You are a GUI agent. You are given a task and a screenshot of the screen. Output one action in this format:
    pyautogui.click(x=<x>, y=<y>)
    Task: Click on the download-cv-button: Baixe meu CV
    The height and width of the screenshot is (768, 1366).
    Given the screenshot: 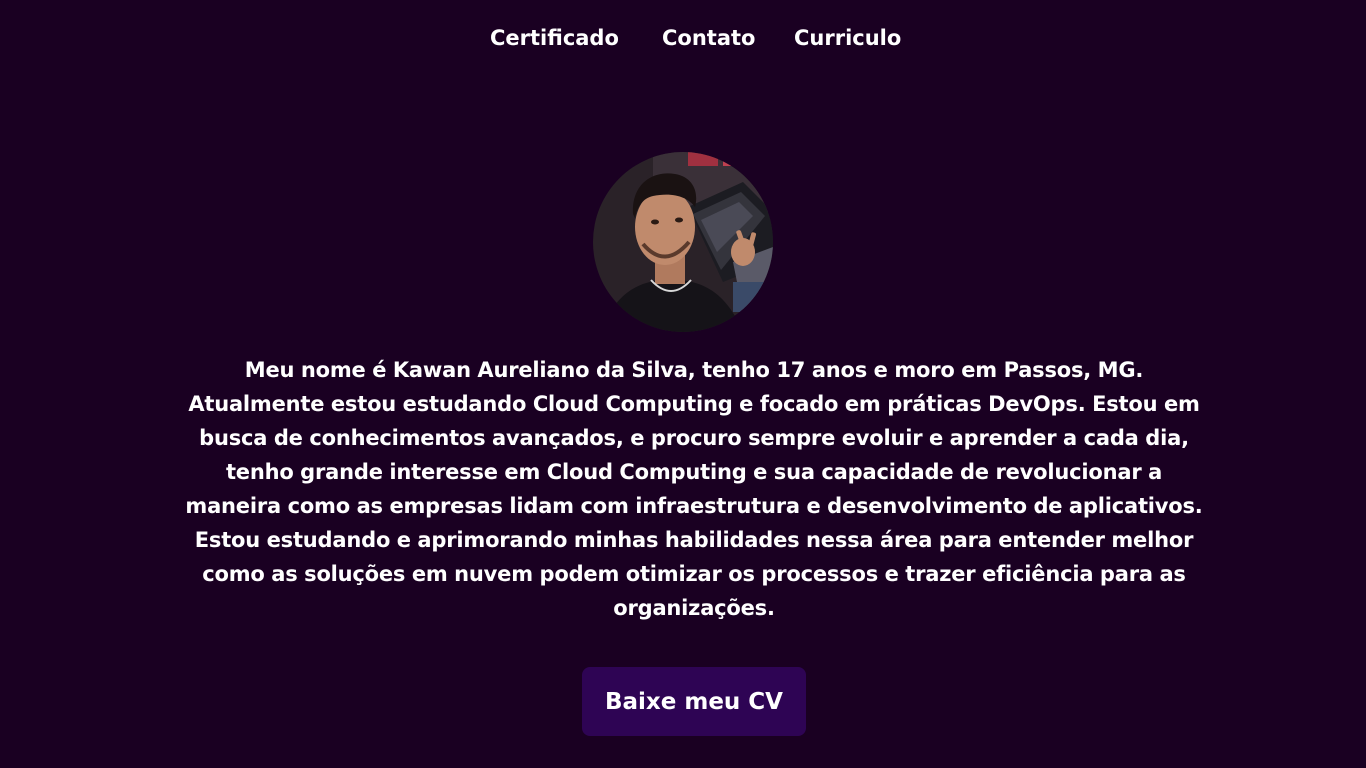 What is the action you would take?
    pyautogui.click(x=694, y=701)
    